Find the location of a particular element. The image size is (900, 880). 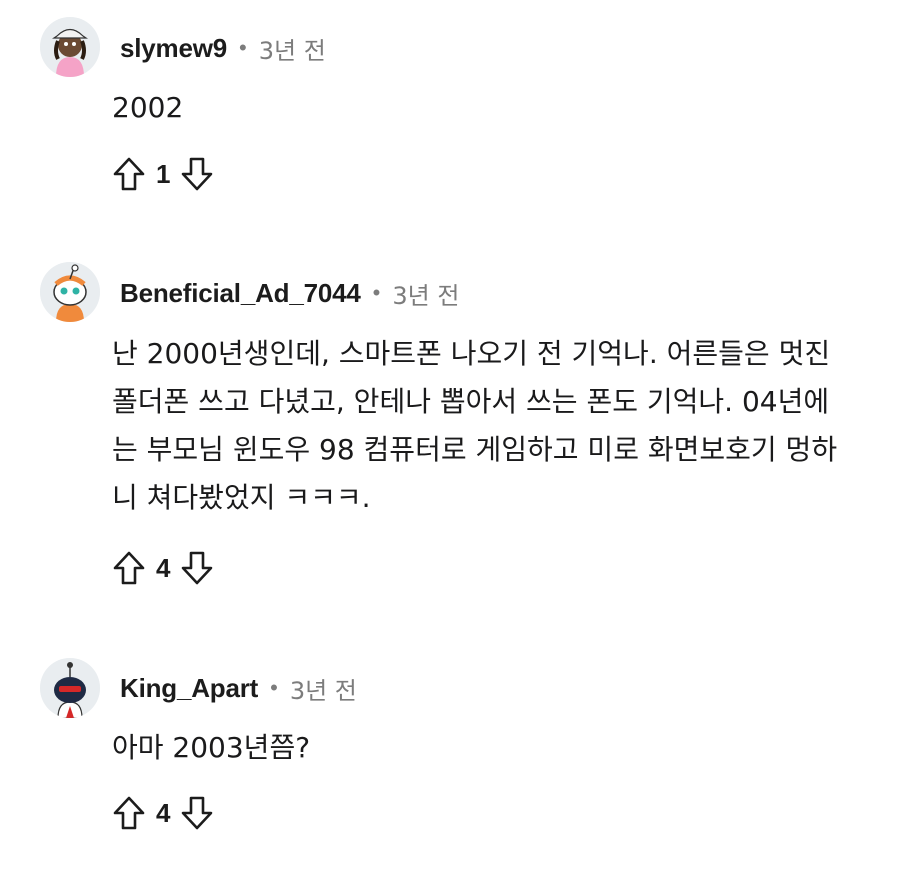

snoo-avatar-dark-icon is located at coordinates (70, 688).